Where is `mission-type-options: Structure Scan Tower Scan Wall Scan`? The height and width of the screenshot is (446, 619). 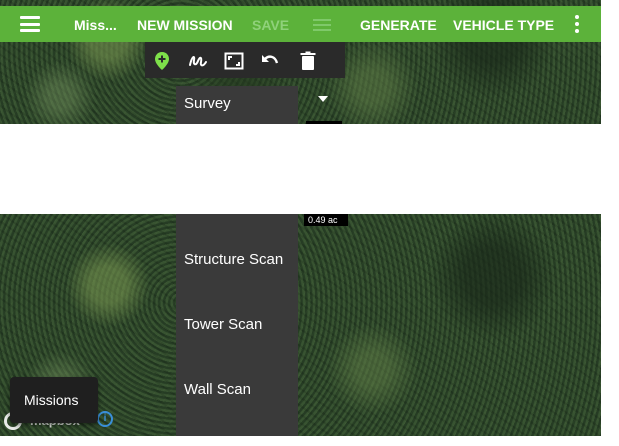
mission-type-options: Structure Scan Tower Scan Wall Scan is located at coordinates (237, 325).